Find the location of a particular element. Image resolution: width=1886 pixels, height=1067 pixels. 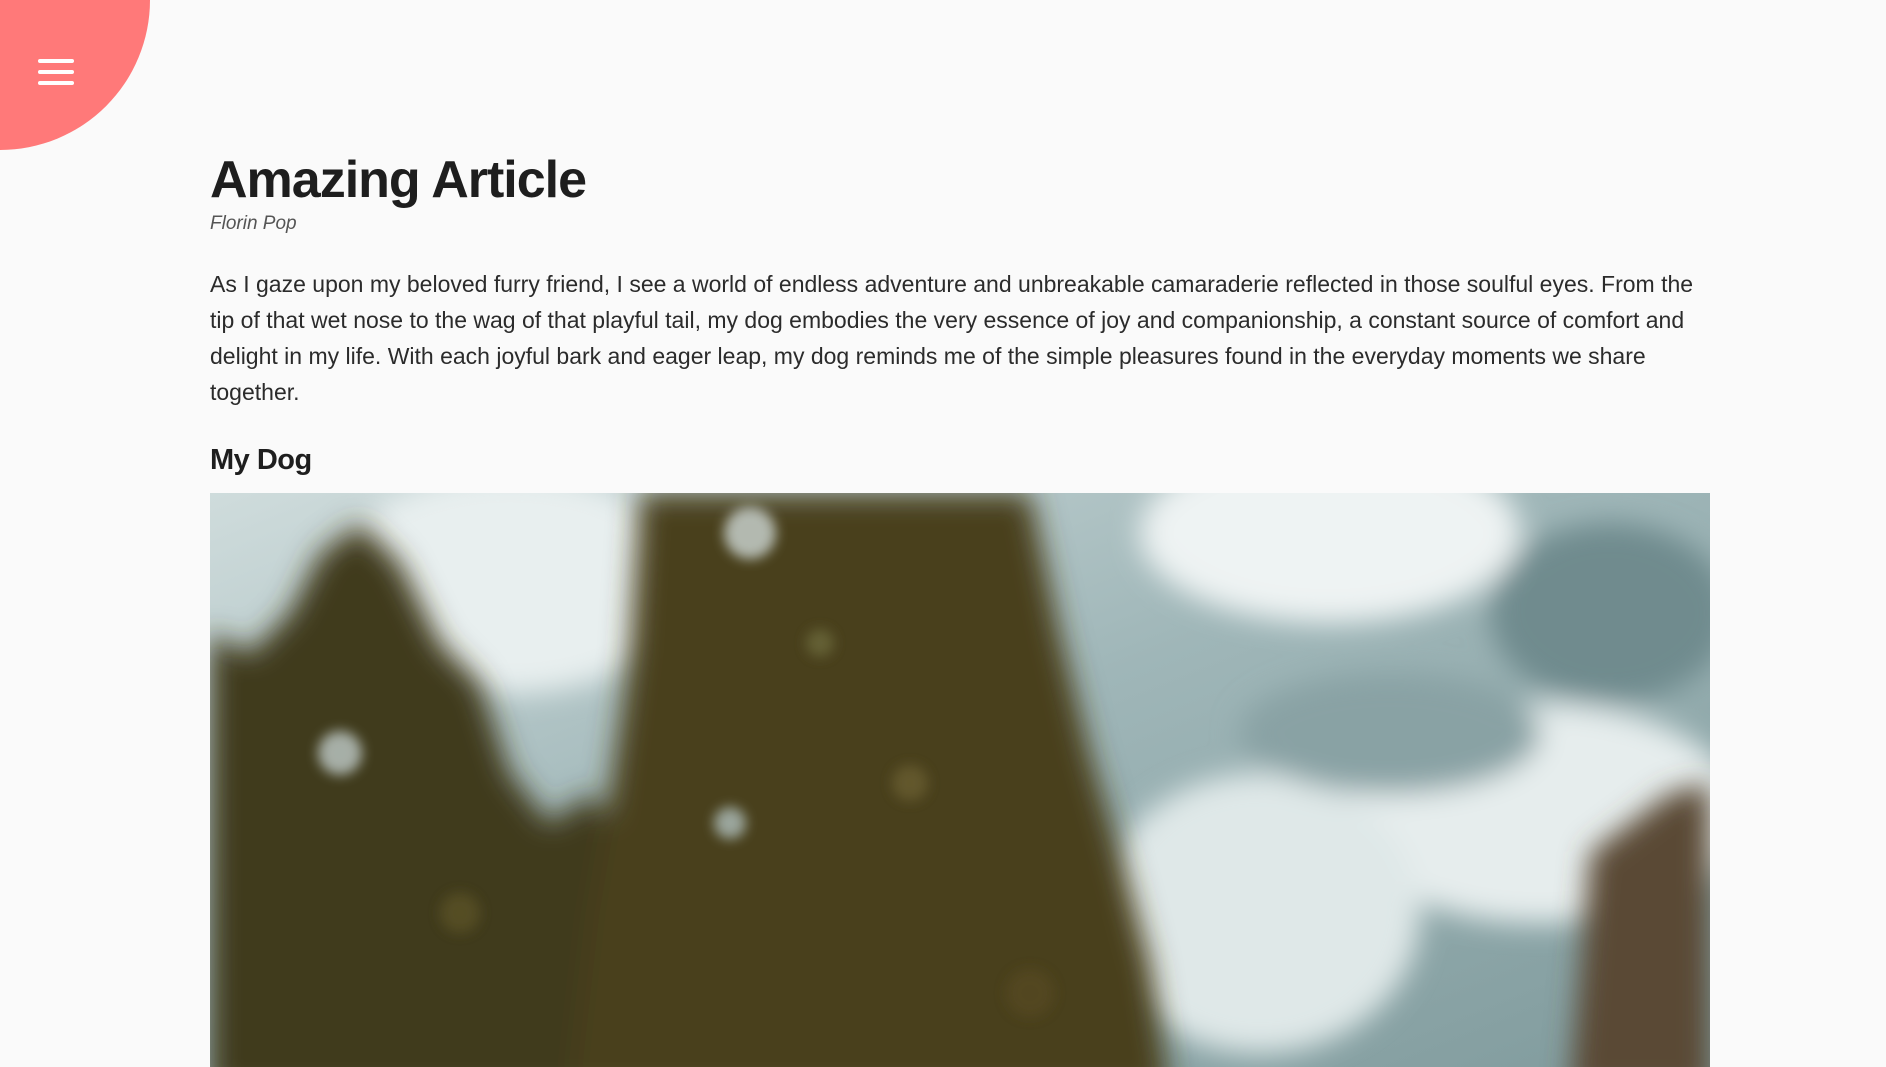

menu-button is located at coordinates (56, 72).